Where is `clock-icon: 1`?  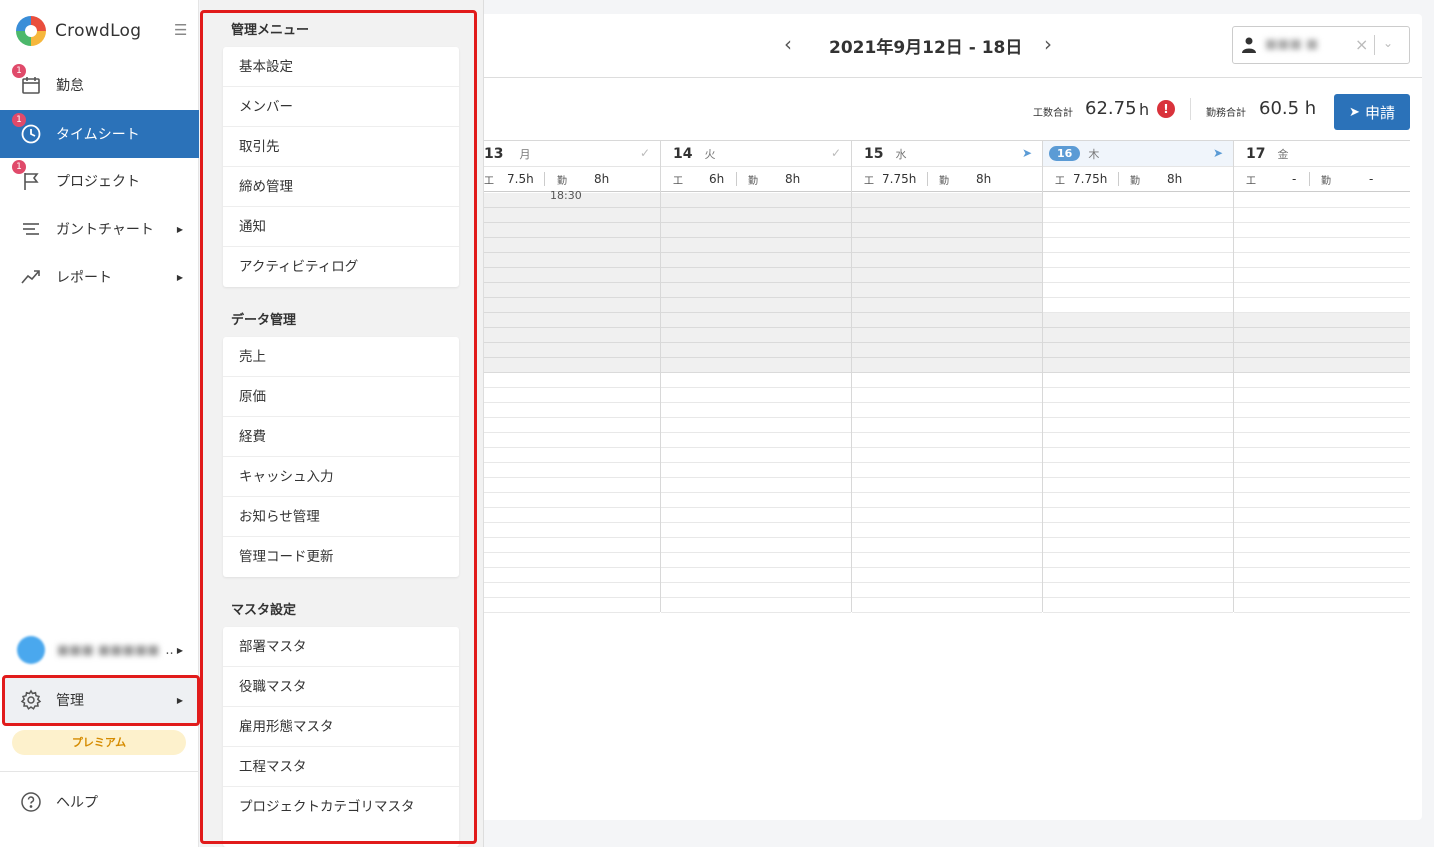 clock-icon: 1 is located at coordinates (28, 130).